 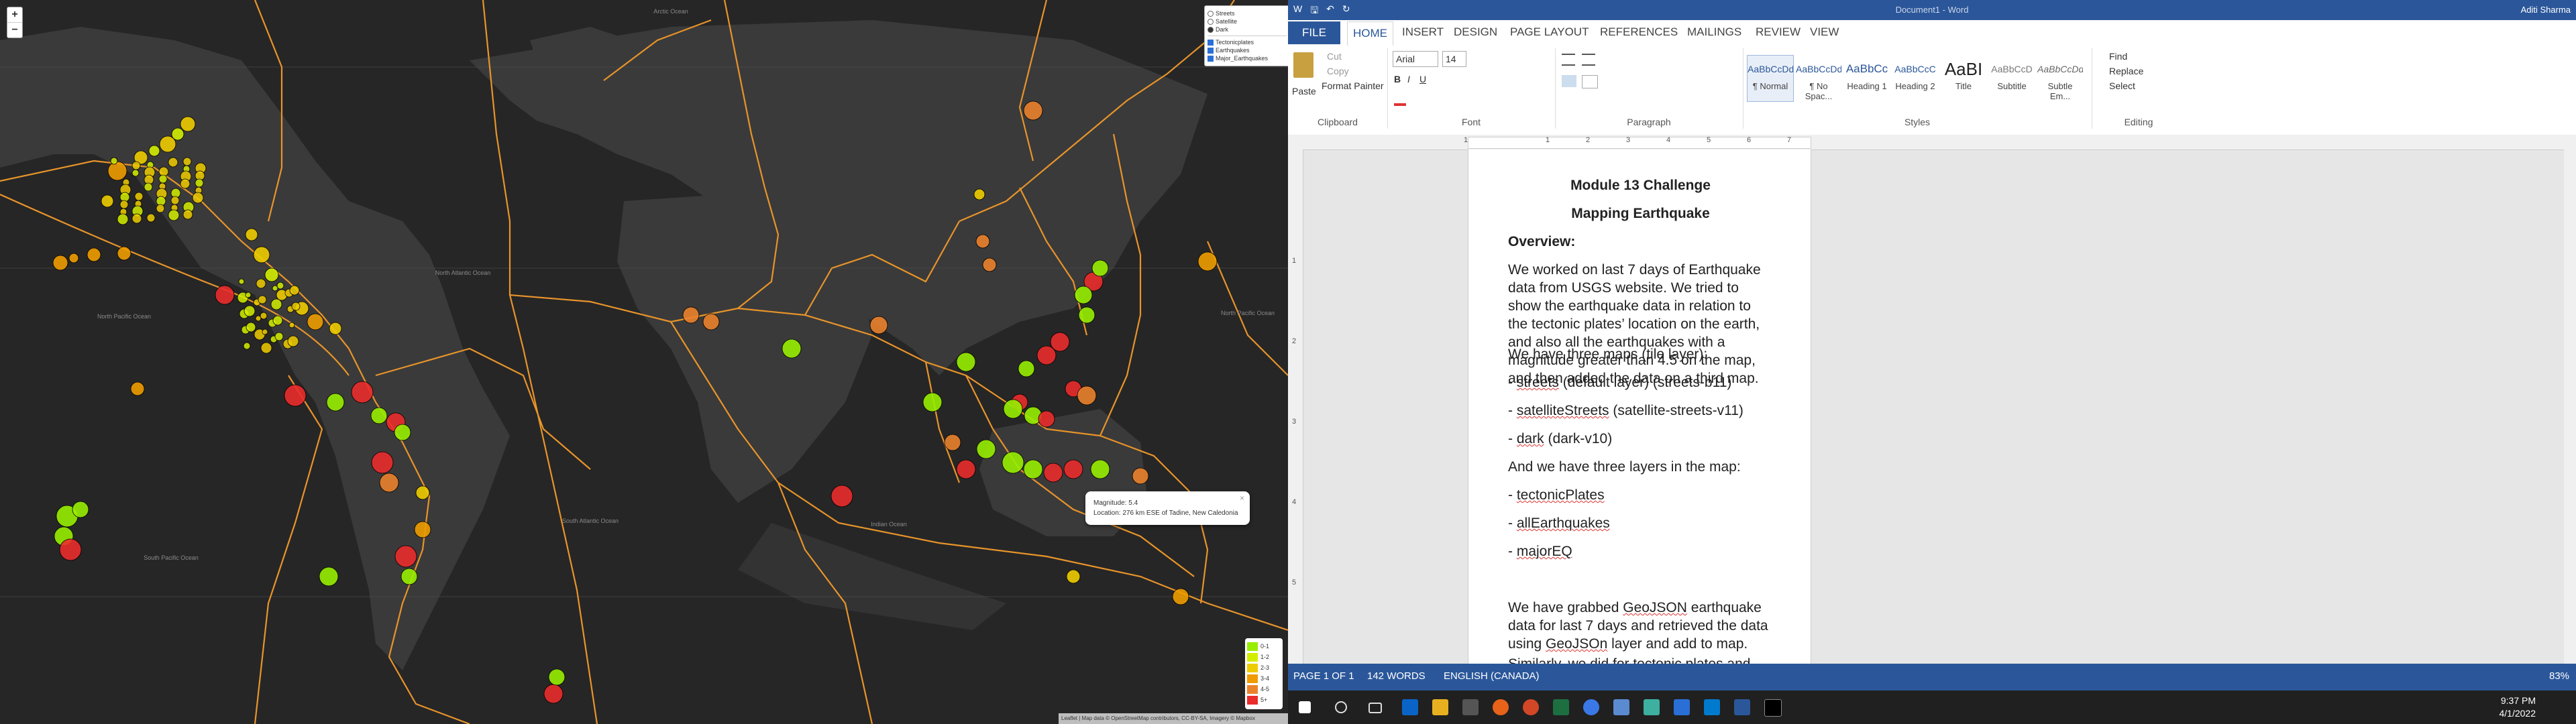 I want to click on chrome-icon, so click(x=1591, y=707).